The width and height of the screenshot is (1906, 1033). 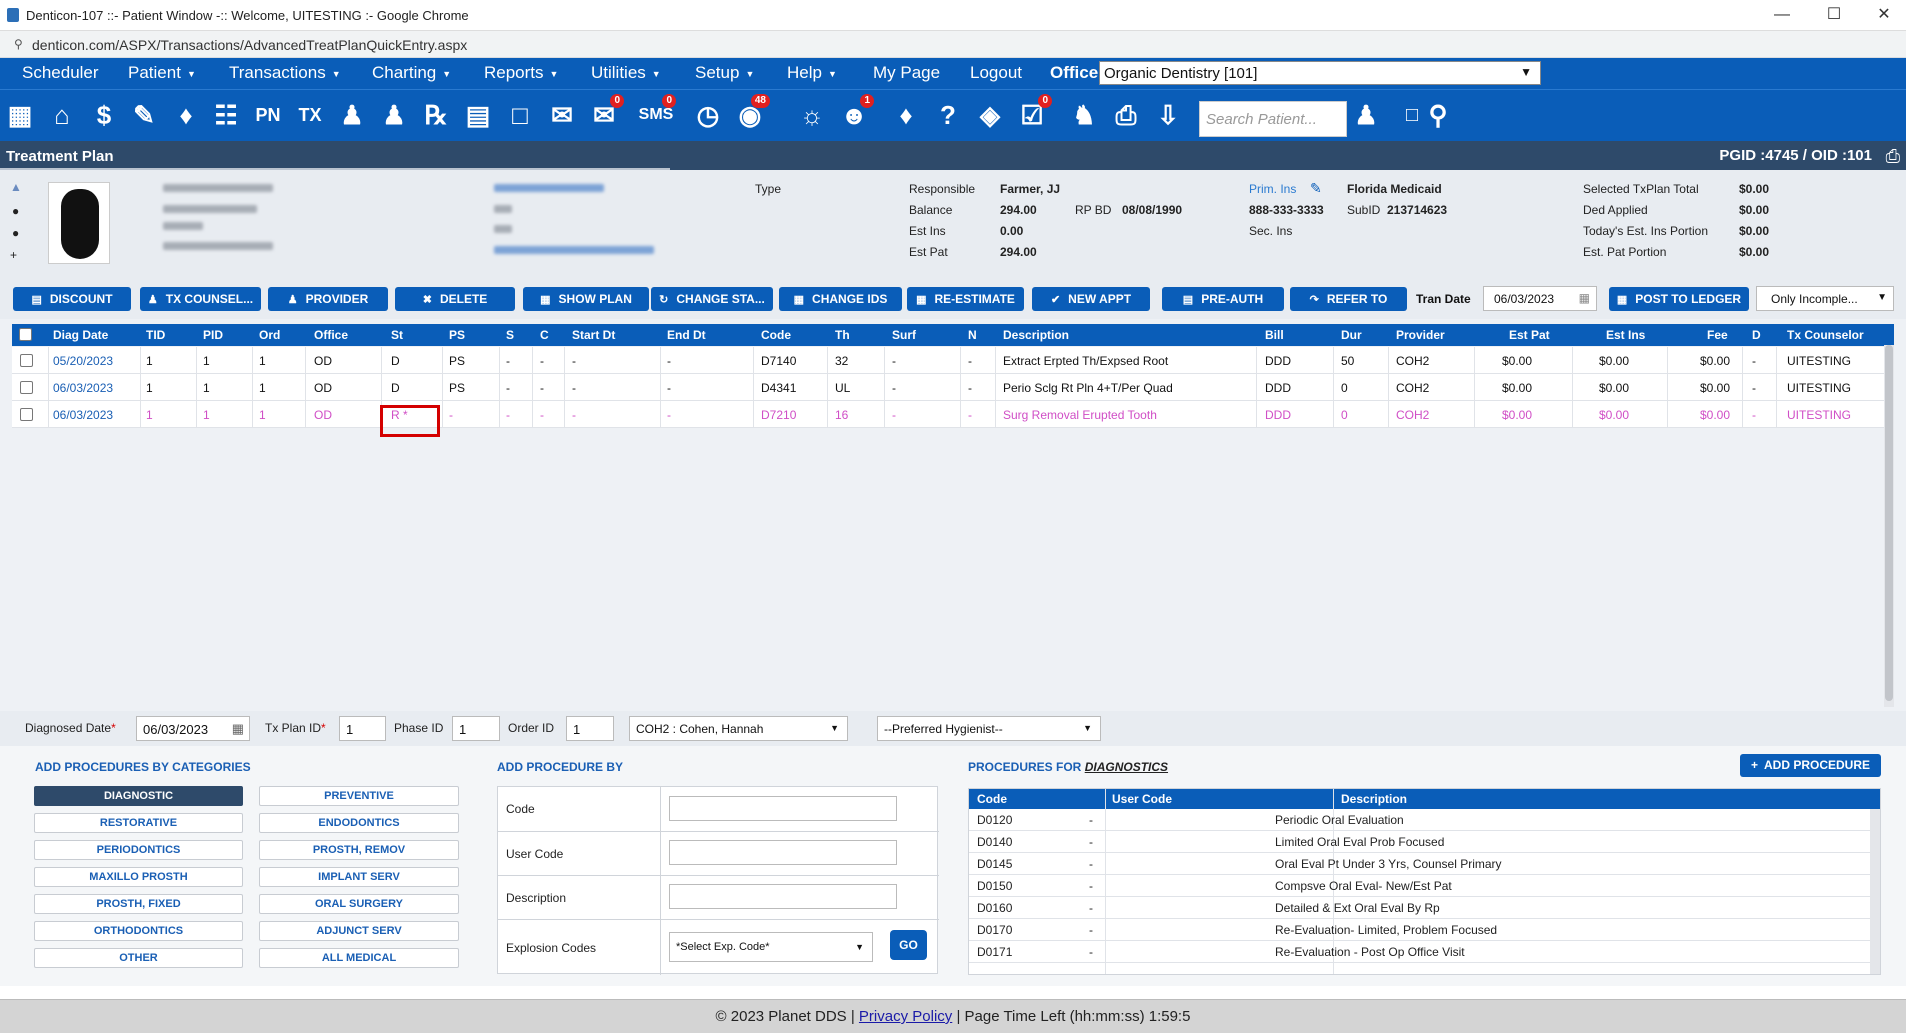 I want to click on category-diagnostic: DIAGNOSTIC, so click(x=138, y=796).